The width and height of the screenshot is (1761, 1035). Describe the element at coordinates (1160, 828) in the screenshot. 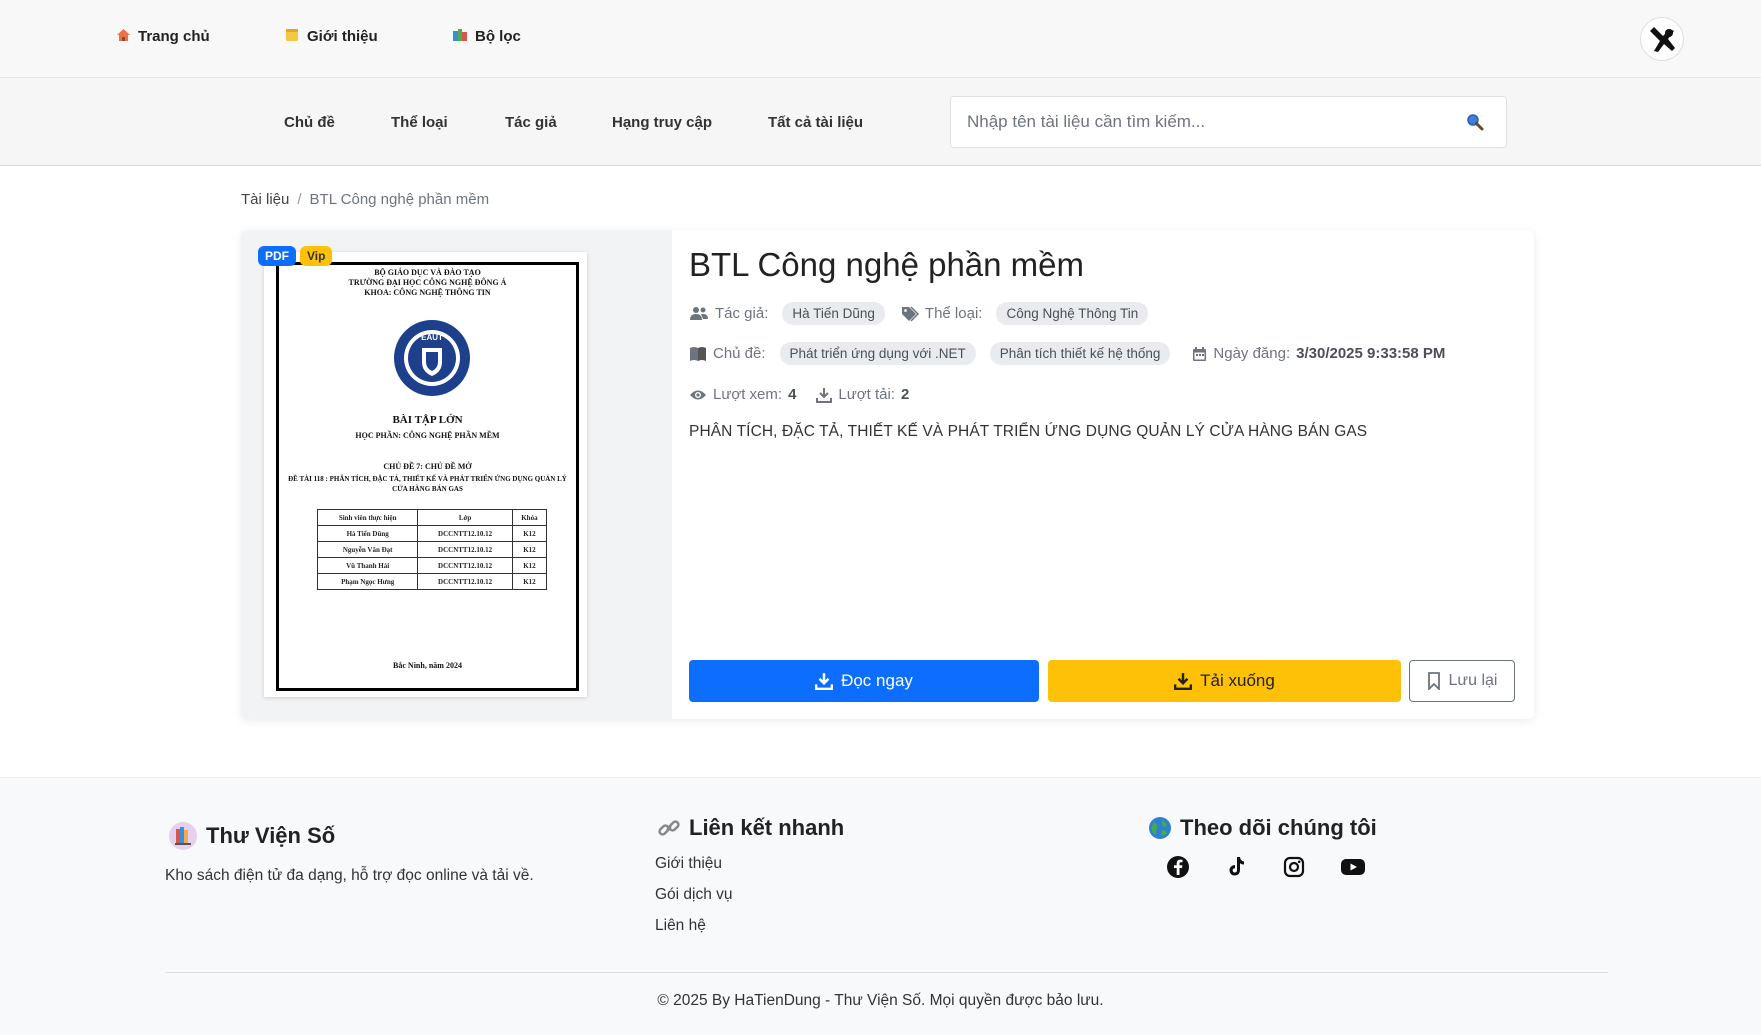

I see `globe-icon` at that location.